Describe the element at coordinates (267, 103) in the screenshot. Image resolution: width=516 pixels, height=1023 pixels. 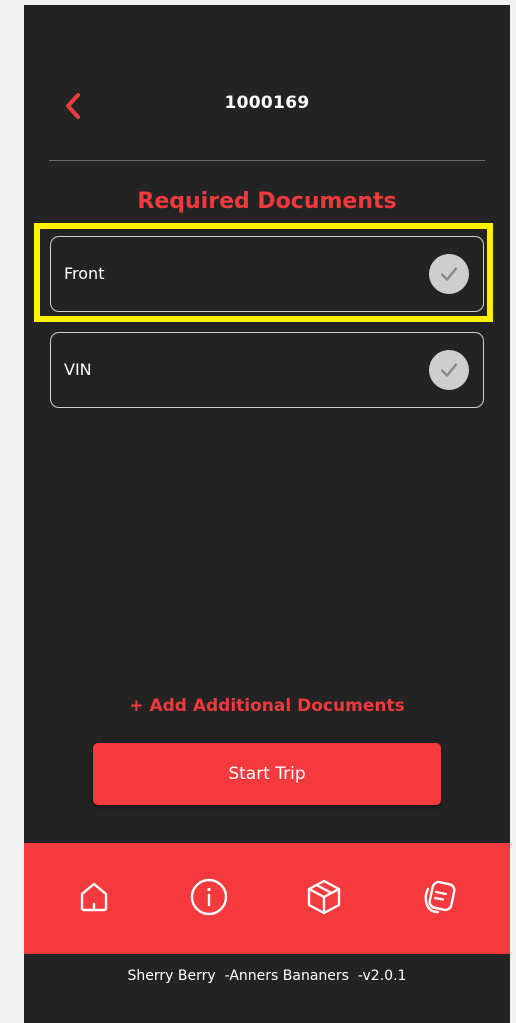
I see `page-title: 1000169` at that location.